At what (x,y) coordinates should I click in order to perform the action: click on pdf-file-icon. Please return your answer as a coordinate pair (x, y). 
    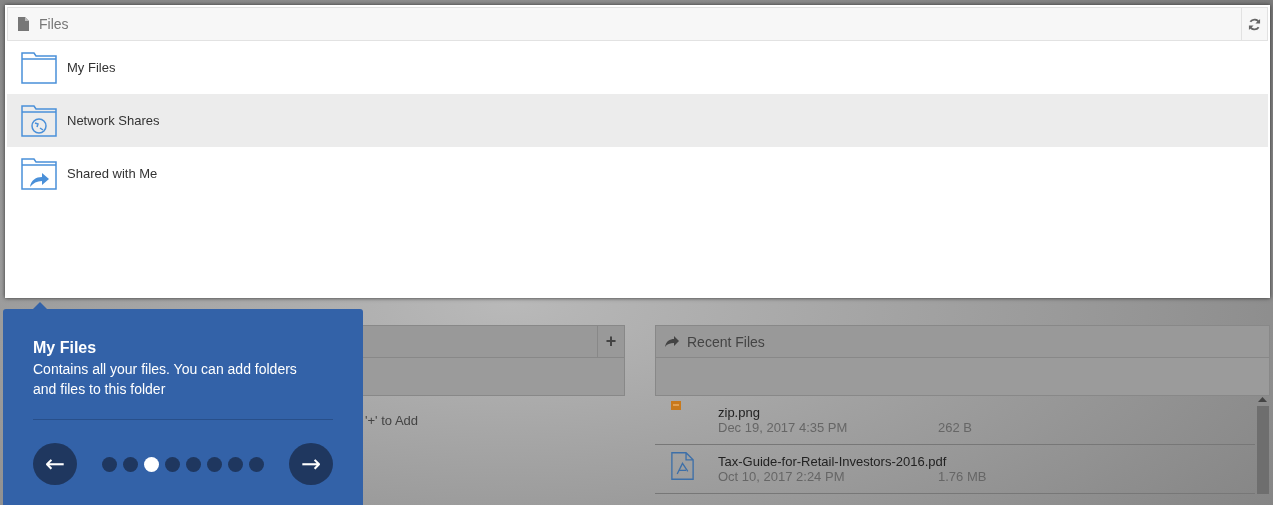
    Looking at the image, I should click on (682, 466).